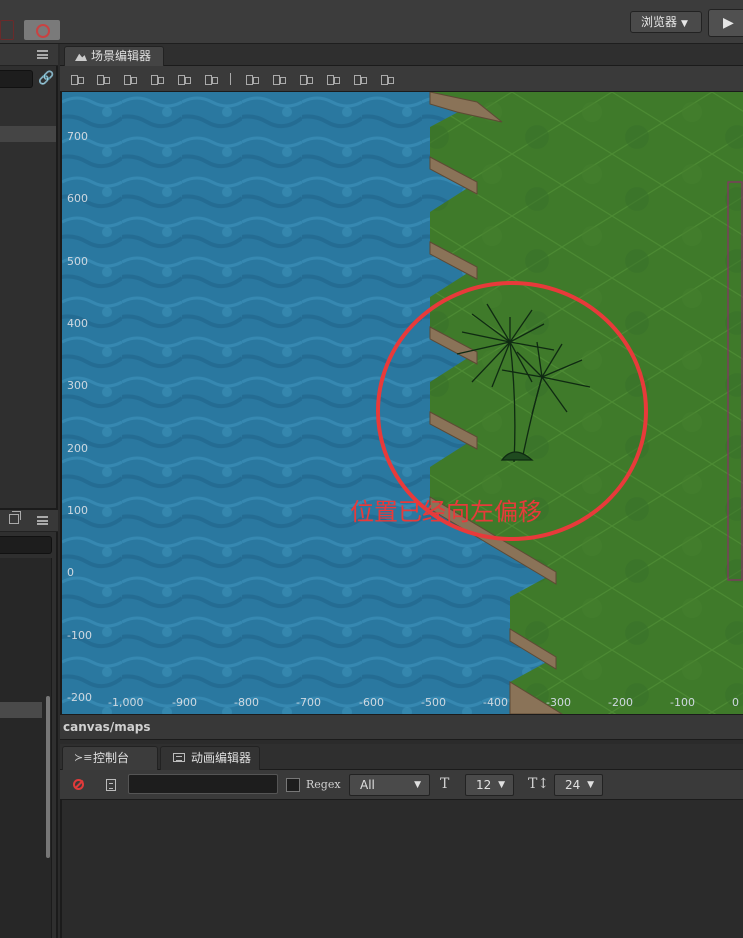 Image resolution: width=743 pixels, height=938 pixels. Describe the element at coordinates (77, 510) in the screenshot. I see `y-tick-label: 100` at that location.